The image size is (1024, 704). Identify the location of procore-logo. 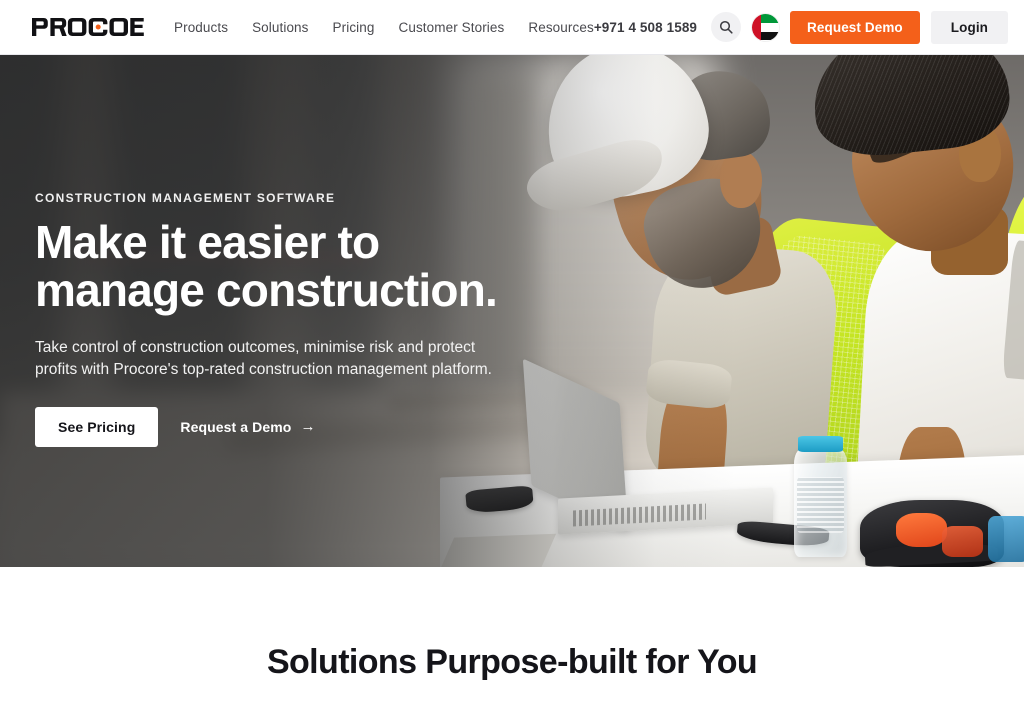
(88, 27).